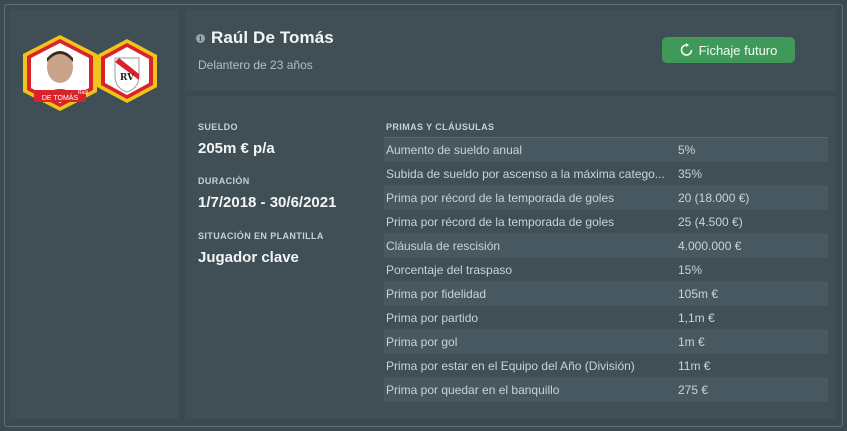 The height and width of the screenshot is (431, 847). Describe the element at coordinates (436, 293) in the screenshot. I see `clause-label: Prima por fidelidad` at that location.